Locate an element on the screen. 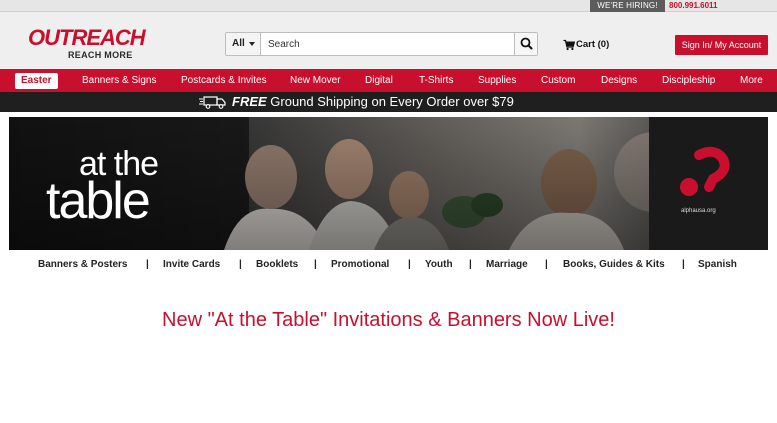  search-input is located at coordinates (388, 44).